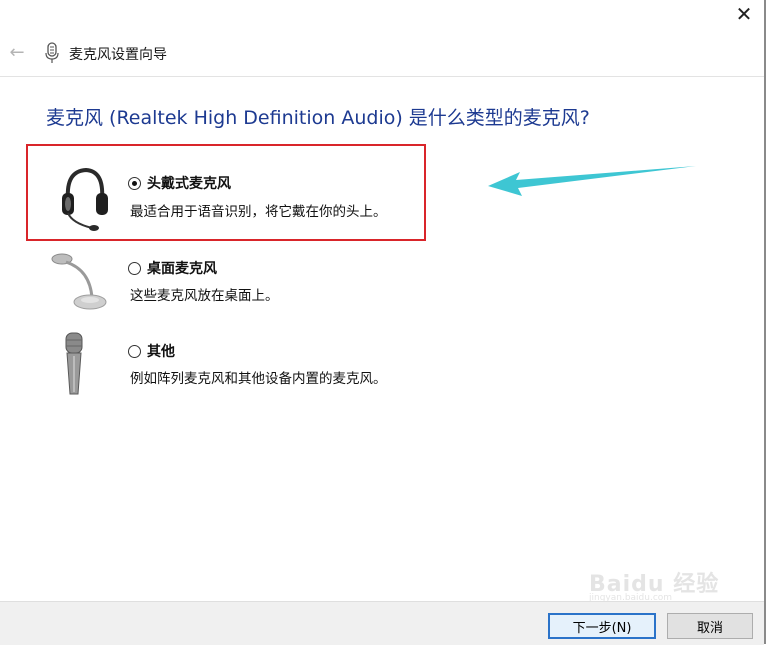 The height and width of the screenshot is (645, 766). Describe the element at coordinates (118, 55) in the screenshot. I see `window-title: 麦克风设置向导` at that location.